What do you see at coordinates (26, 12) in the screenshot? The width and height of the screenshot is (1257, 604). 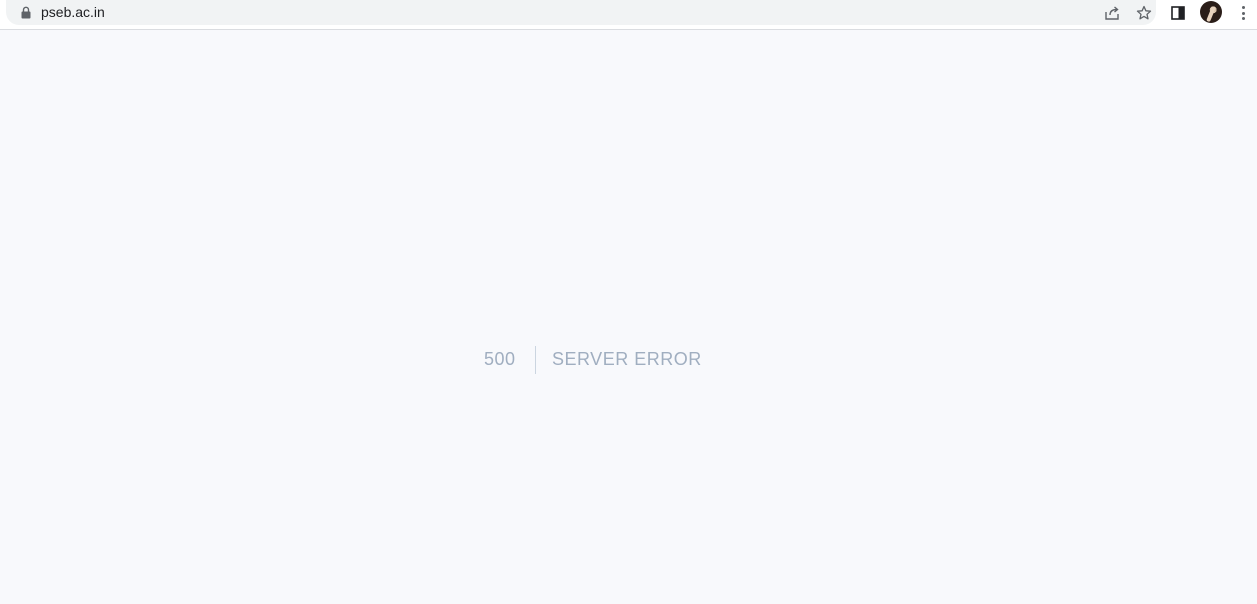 I see `lock-icon` at bounding box center [26, 12].